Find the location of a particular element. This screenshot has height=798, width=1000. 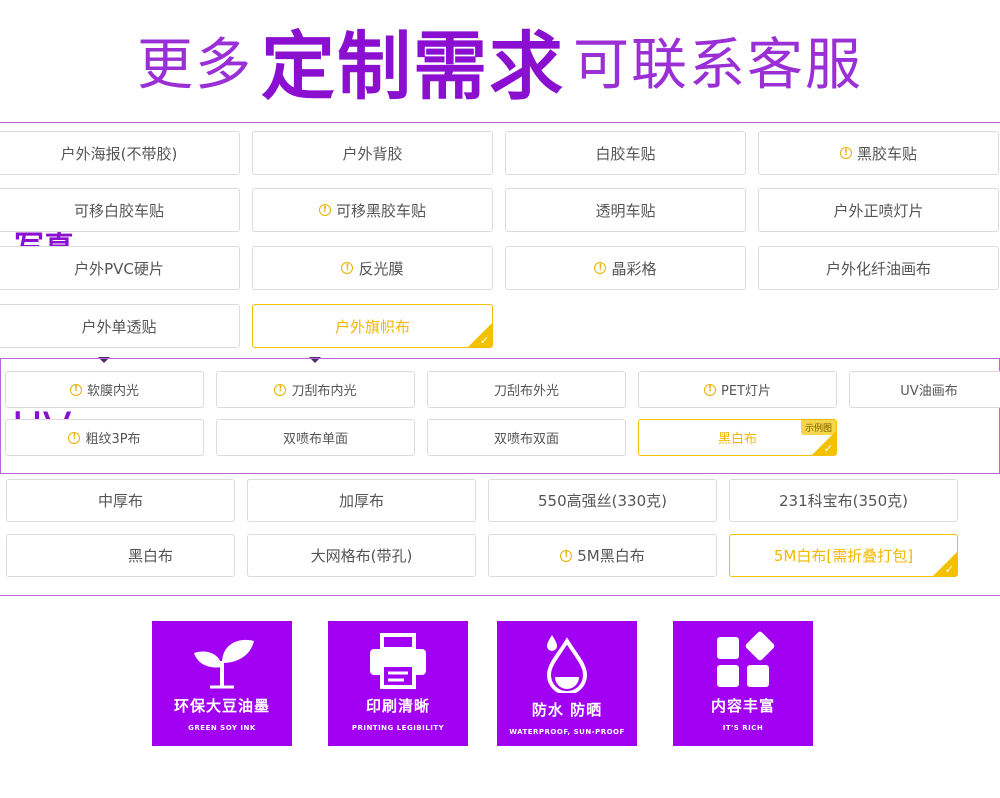

title-suffix: 可联系客服 is located at coordinates (718, 65).